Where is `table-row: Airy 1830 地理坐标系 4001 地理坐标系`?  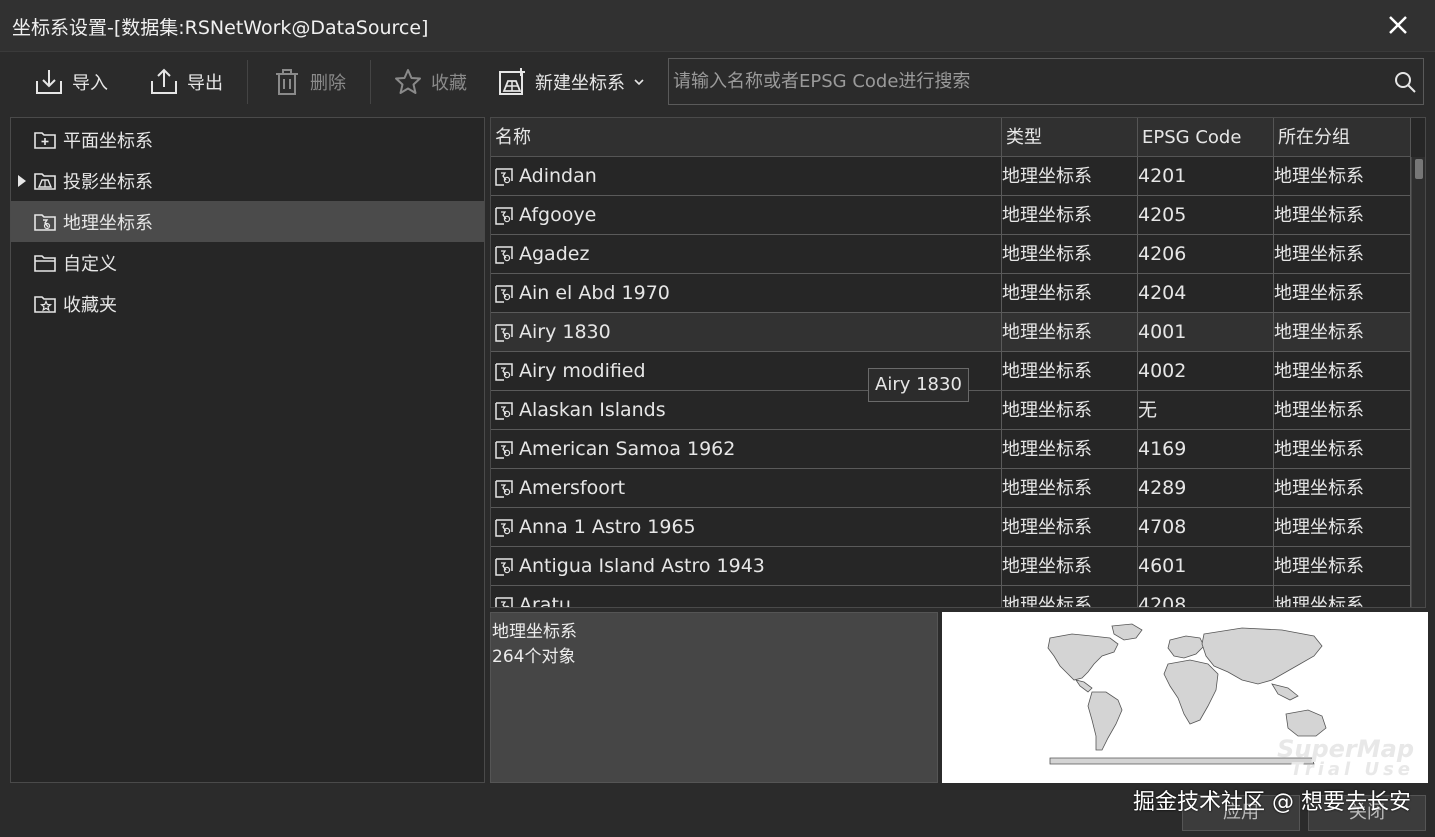
table-row: Airy 1830 地理坐标系 4001 地理坐标系 is located at coordinates (951, 332).